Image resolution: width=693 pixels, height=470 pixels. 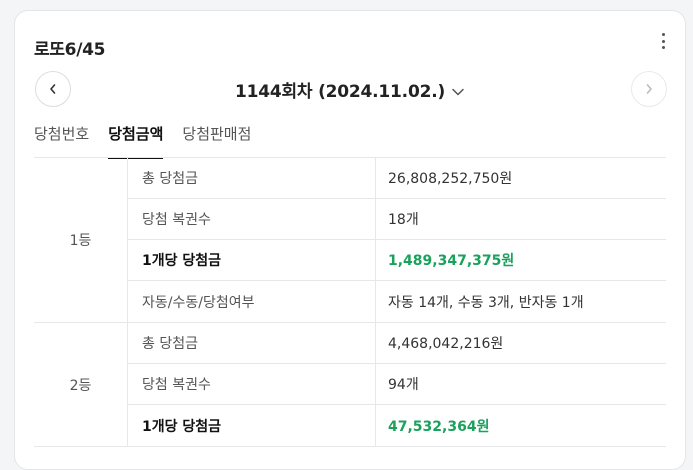 What do you see at coordinates (136, 141) in the screenshot?
I see `tab-prize-amount: 당첨금액` at bounding box center [136, 141].